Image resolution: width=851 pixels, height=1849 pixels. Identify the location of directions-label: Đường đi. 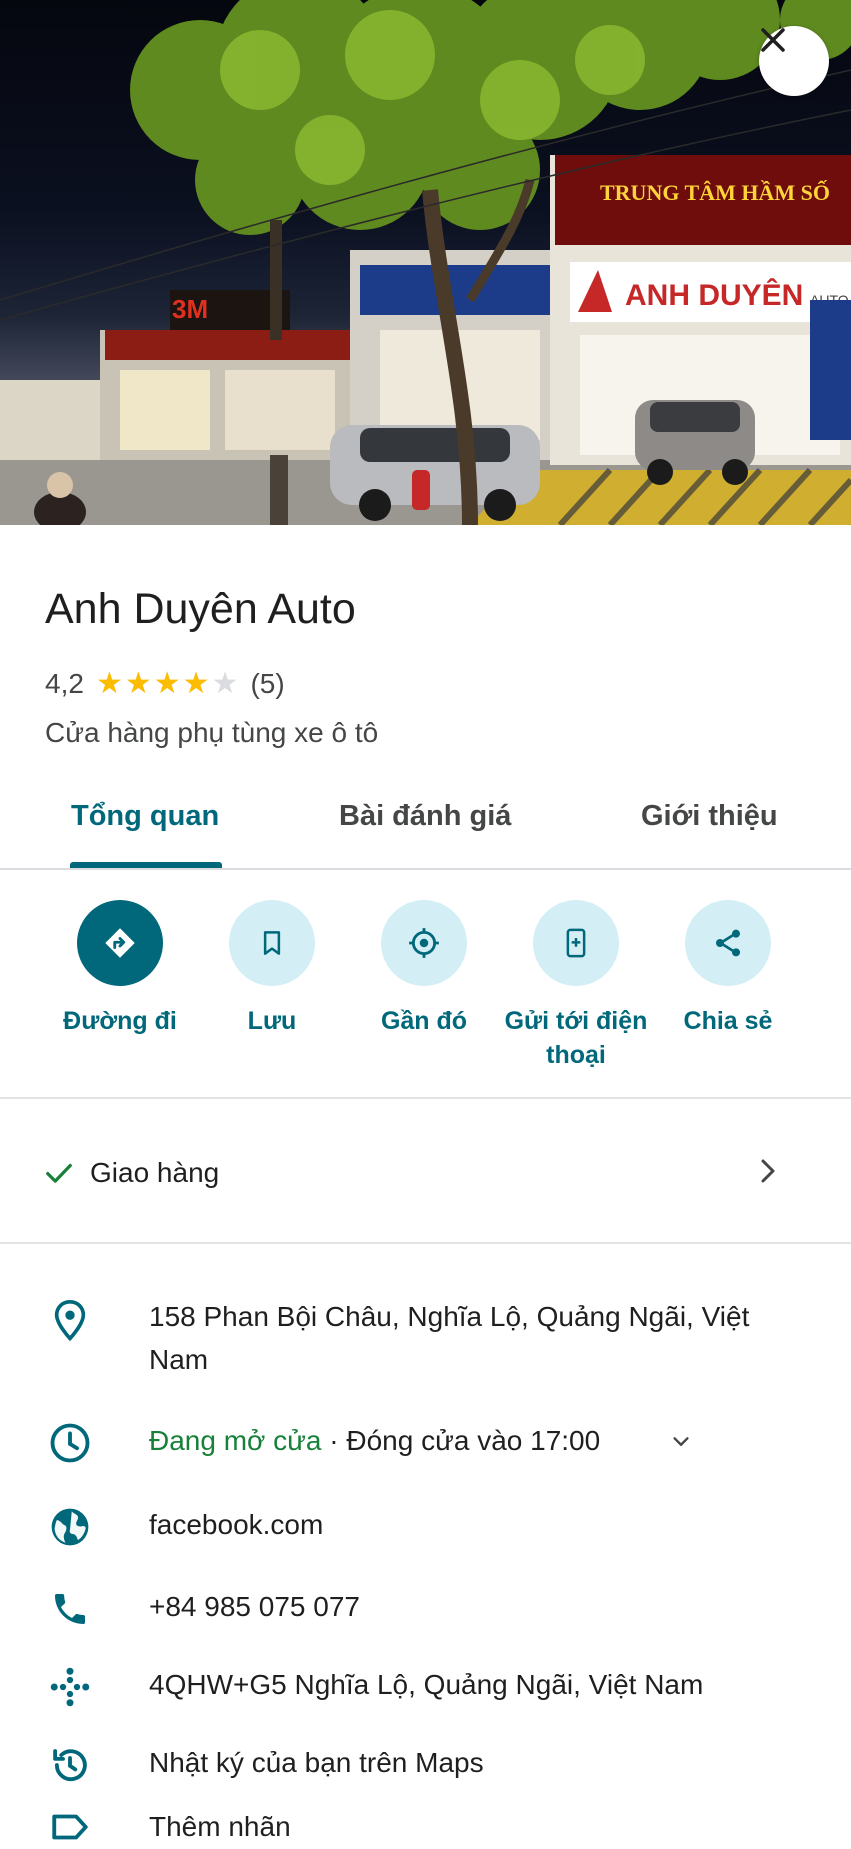
(120, 1021).